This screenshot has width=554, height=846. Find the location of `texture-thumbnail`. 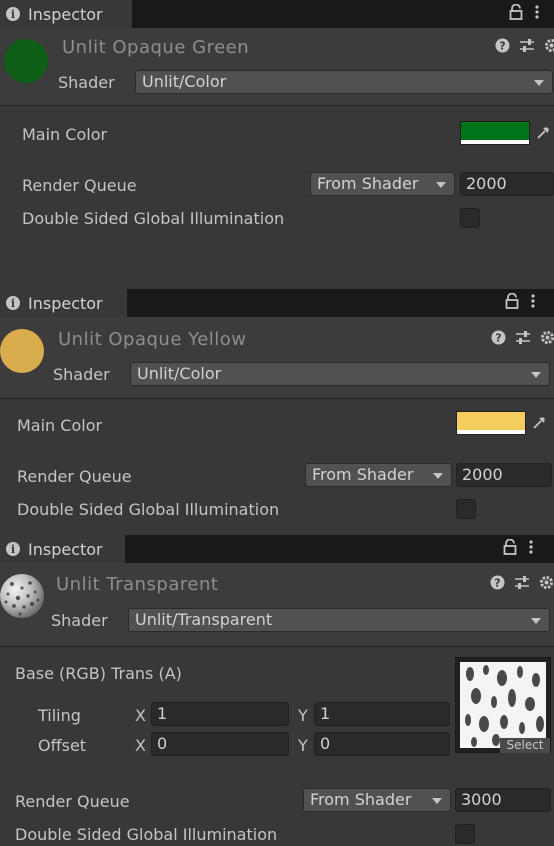

texture-thumbnail is located at coordinates (503, 705).